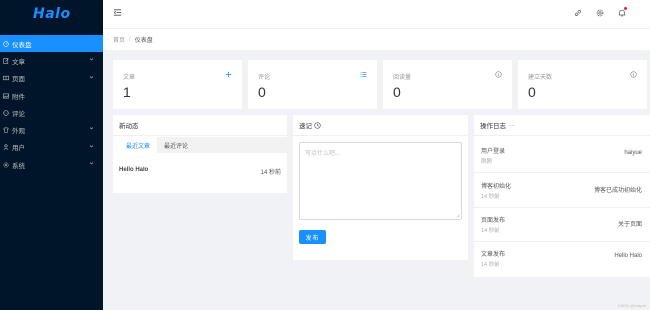 Image resolution: width=650 pixels, height=310 pixels. What do you see at coordinates (380, 125) in the screenshot?
I see `panel-title: 速记` at bounding box center [380, 125].